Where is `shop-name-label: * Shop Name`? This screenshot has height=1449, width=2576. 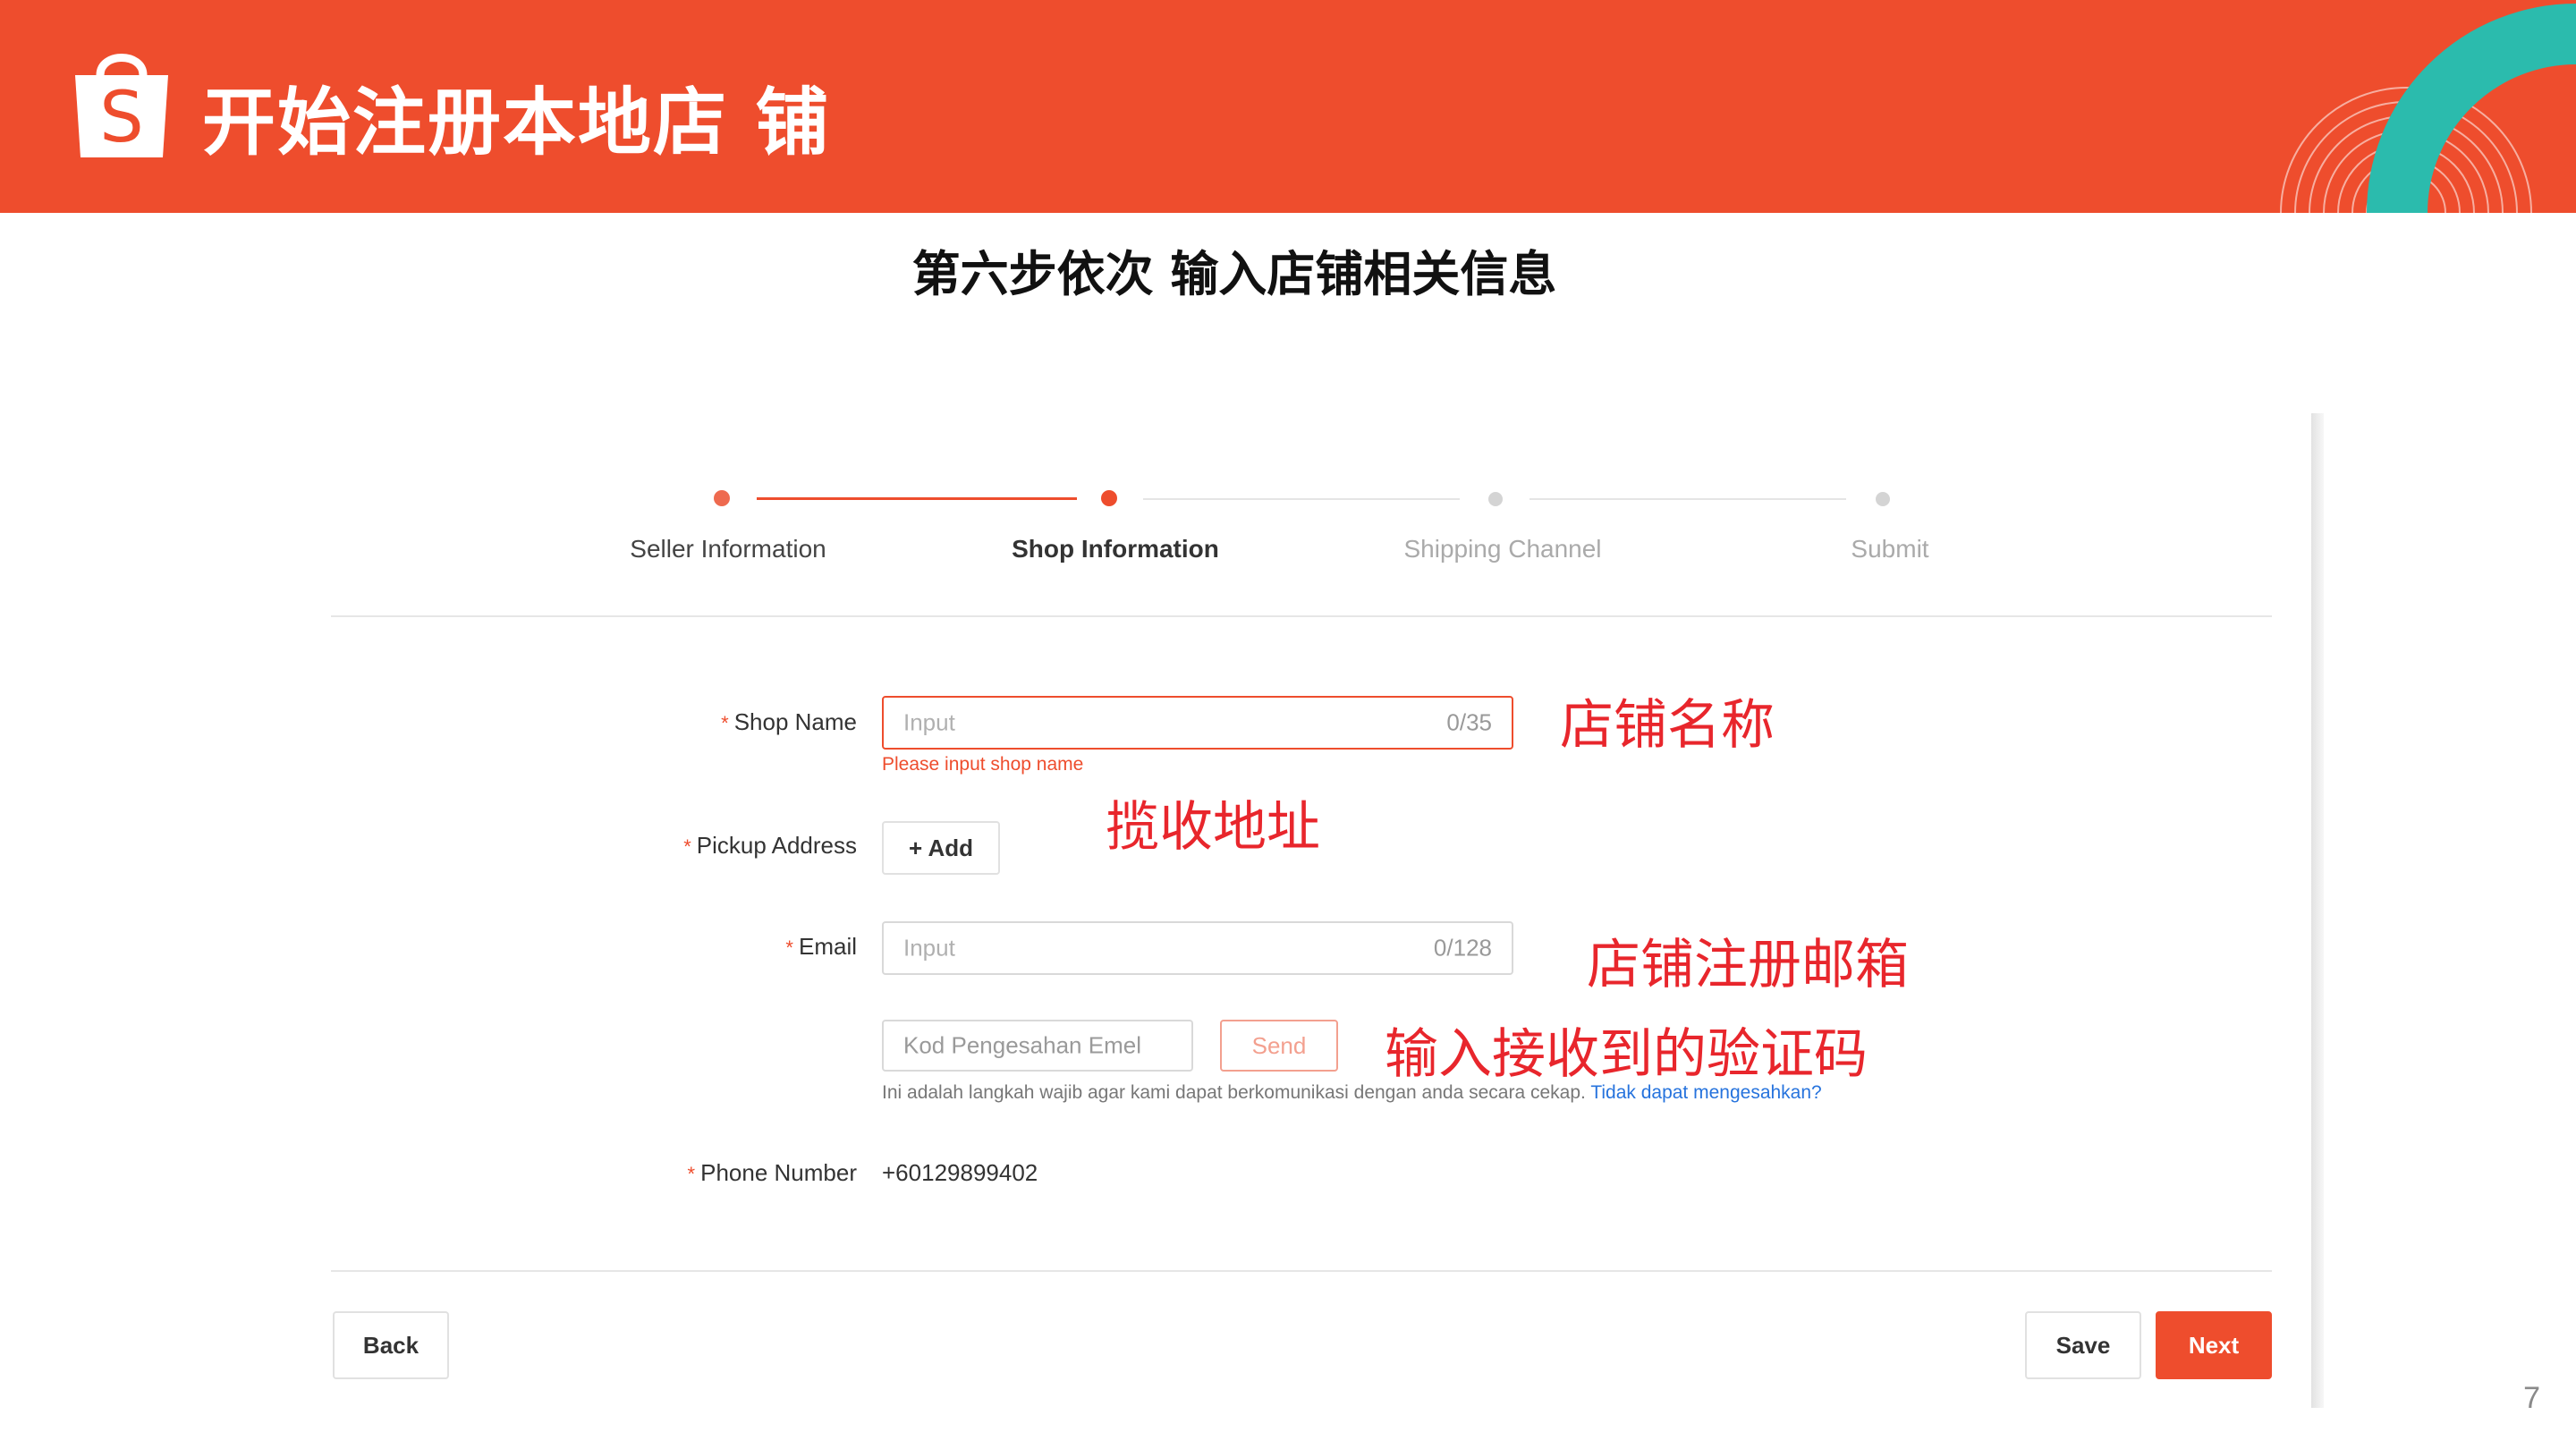
shop-name-label: * Shop Name is located at coordinates (789, 721).